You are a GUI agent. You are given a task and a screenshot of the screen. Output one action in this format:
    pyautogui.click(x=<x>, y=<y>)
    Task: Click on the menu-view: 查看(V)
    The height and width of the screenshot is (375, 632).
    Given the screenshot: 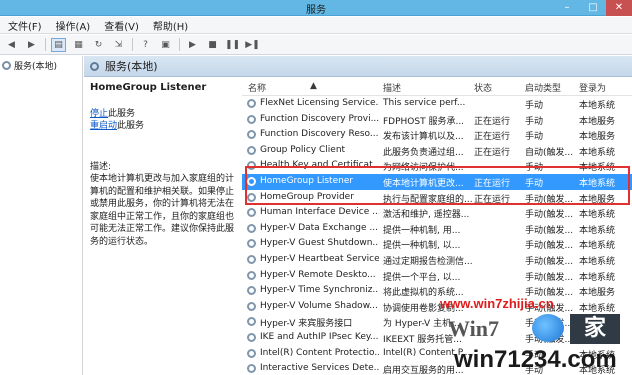 What is the action you would take?
    pyautogui.click(x=121, y=25)
    